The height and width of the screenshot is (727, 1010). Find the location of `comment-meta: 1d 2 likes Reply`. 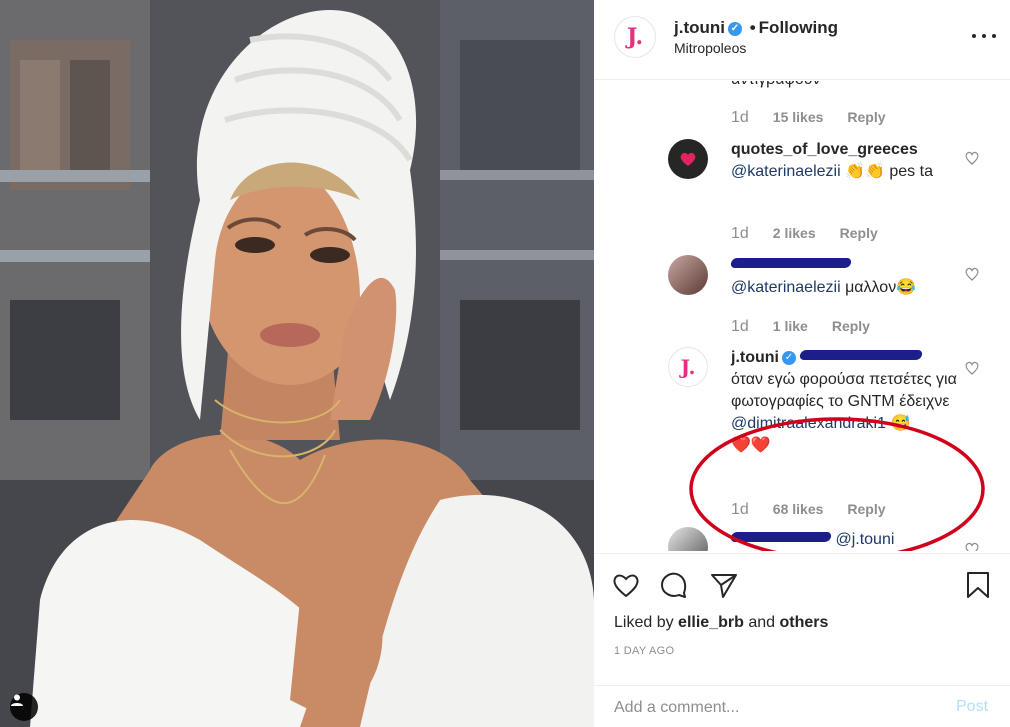

comment-meta: 1d 2 likes Reply is located at coordinates (804, 234).